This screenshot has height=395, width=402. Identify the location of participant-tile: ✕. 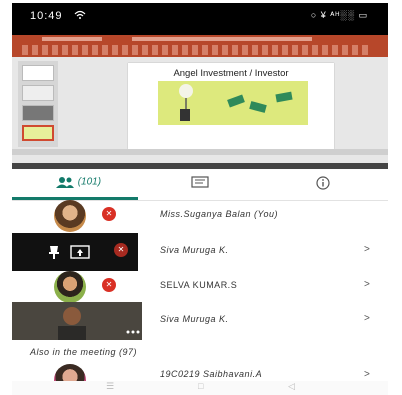
(75, 252).